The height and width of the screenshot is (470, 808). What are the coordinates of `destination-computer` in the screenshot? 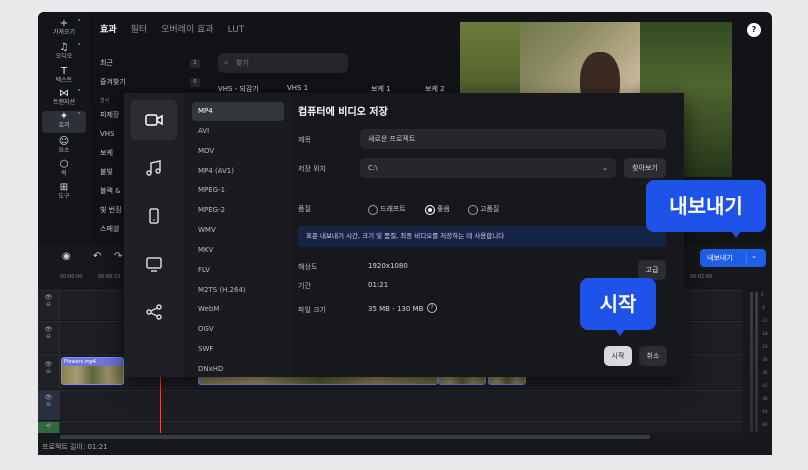 It's located at (154, 120).